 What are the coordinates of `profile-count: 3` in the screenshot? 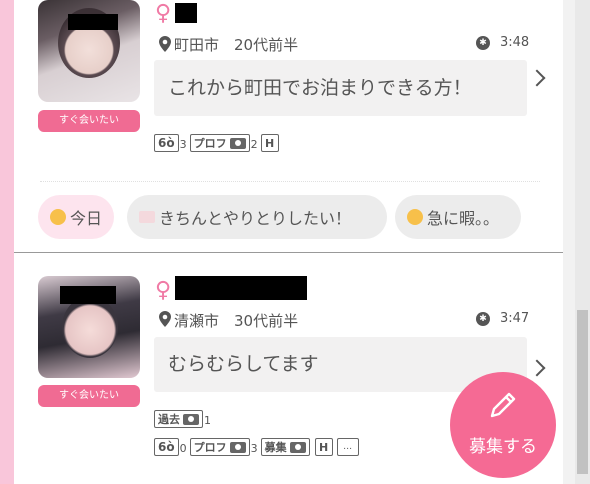 It's located at (254, 448).